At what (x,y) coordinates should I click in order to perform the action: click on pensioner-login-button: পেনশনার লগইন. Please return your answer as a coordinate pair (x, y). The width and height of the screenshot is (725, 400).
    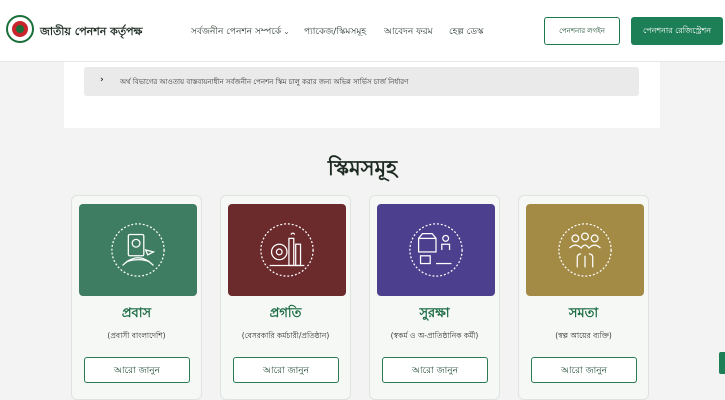
    Looking at the image, I should click on (582, 31).